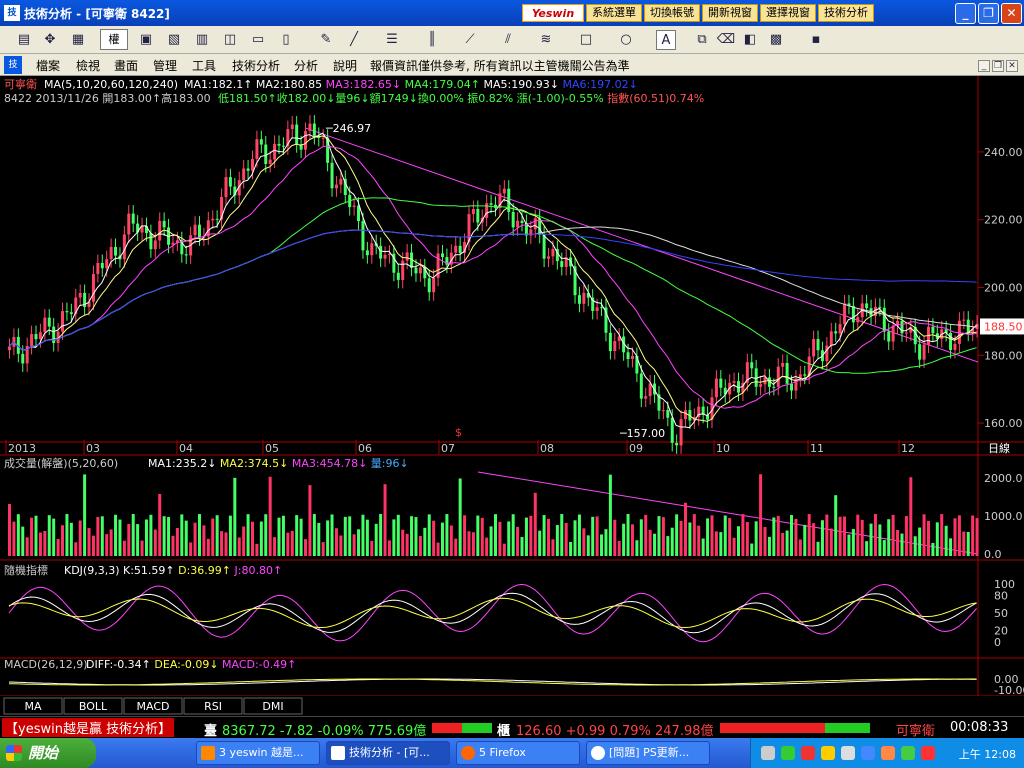 This screenshot has height=768, width=1024. I want to click on ellipse-icon: ○, so click(626, 40).